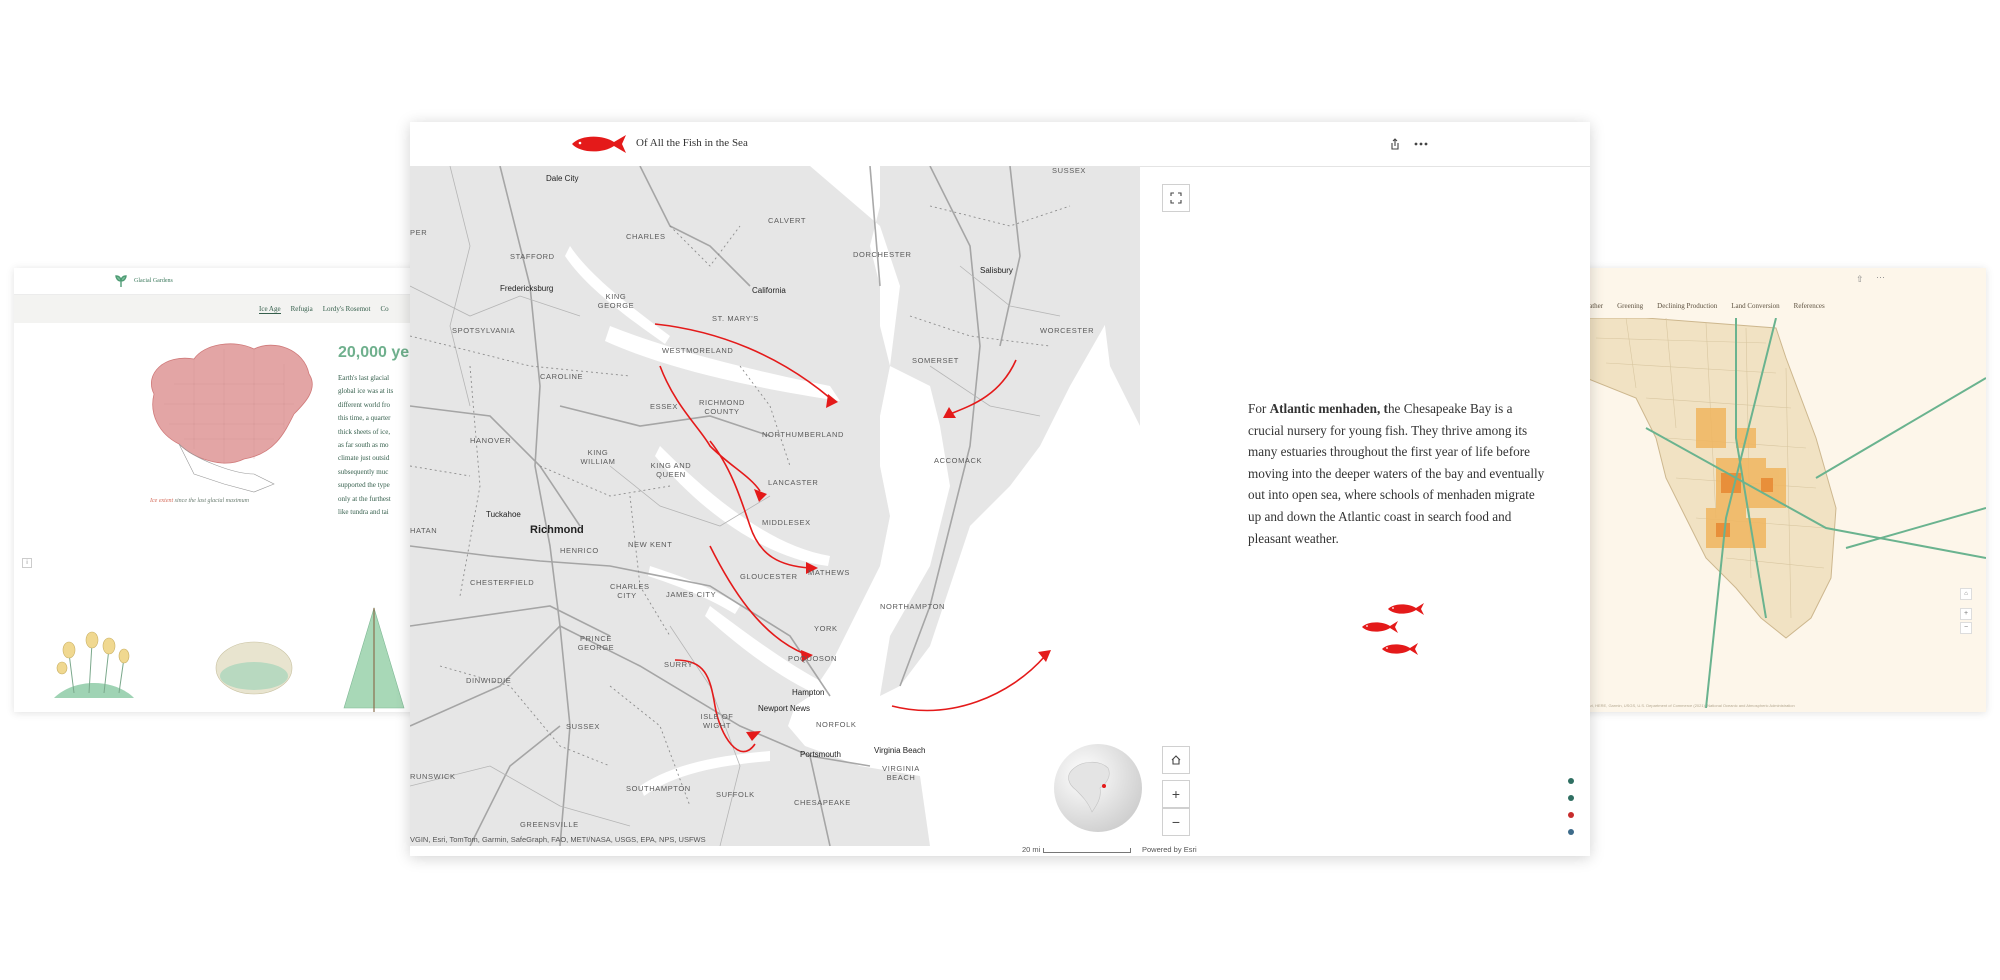  I want to click on county-label: MIDDLESEX, so click(786, 522).